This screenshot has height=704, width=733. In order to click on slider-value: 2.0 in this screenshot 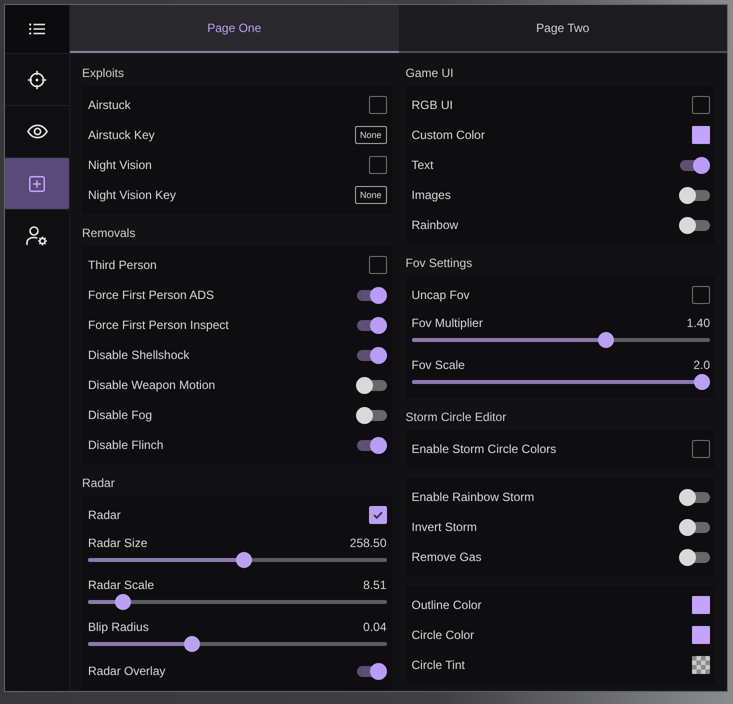, I will do `click(701, 365)`.